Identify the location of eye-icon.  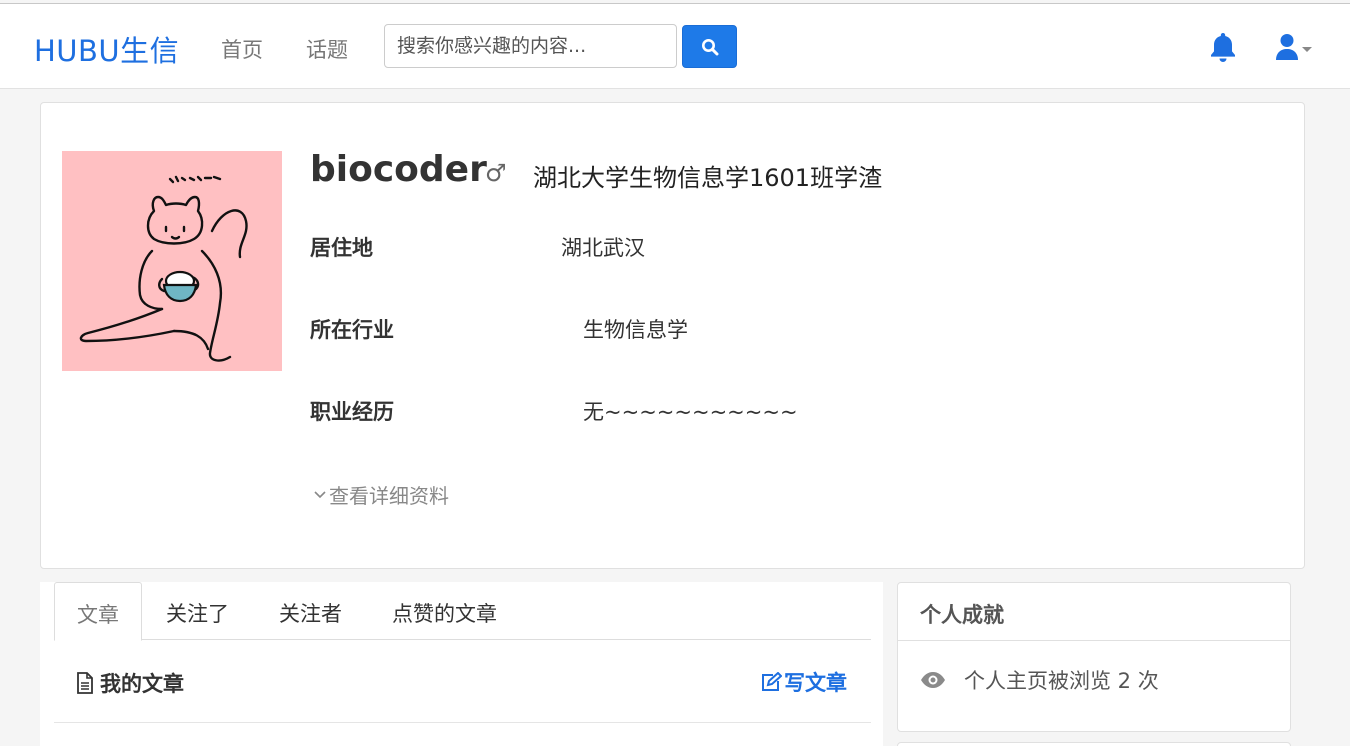
(933, 680).